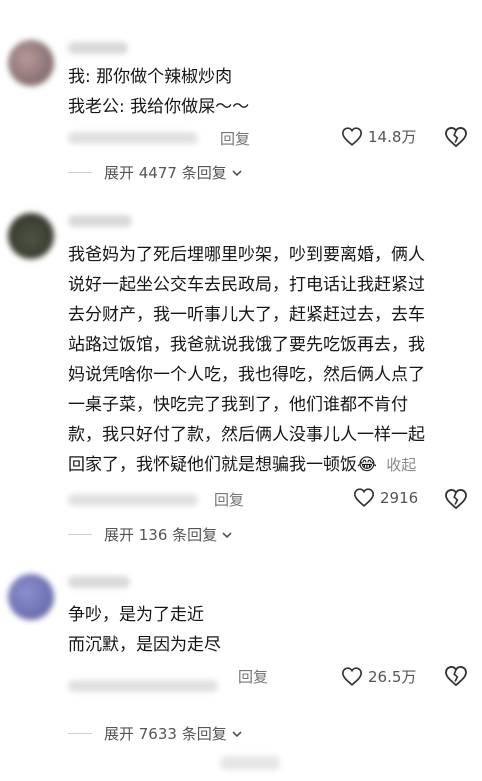 The image size is (482, 781). What do you see at coordinates (159, 107) in the screenshot?
I see `comment-line: 我老公: 我给你做屎～～` at bounding box center [159, 107].